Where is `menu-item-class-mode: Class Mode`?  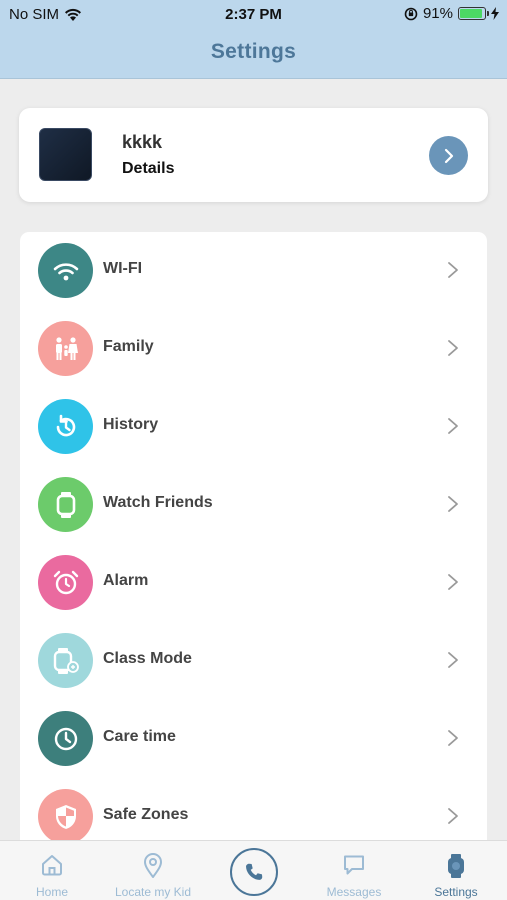 menu-item-class-mode: Class Mode is located at coordinates (253, 661).